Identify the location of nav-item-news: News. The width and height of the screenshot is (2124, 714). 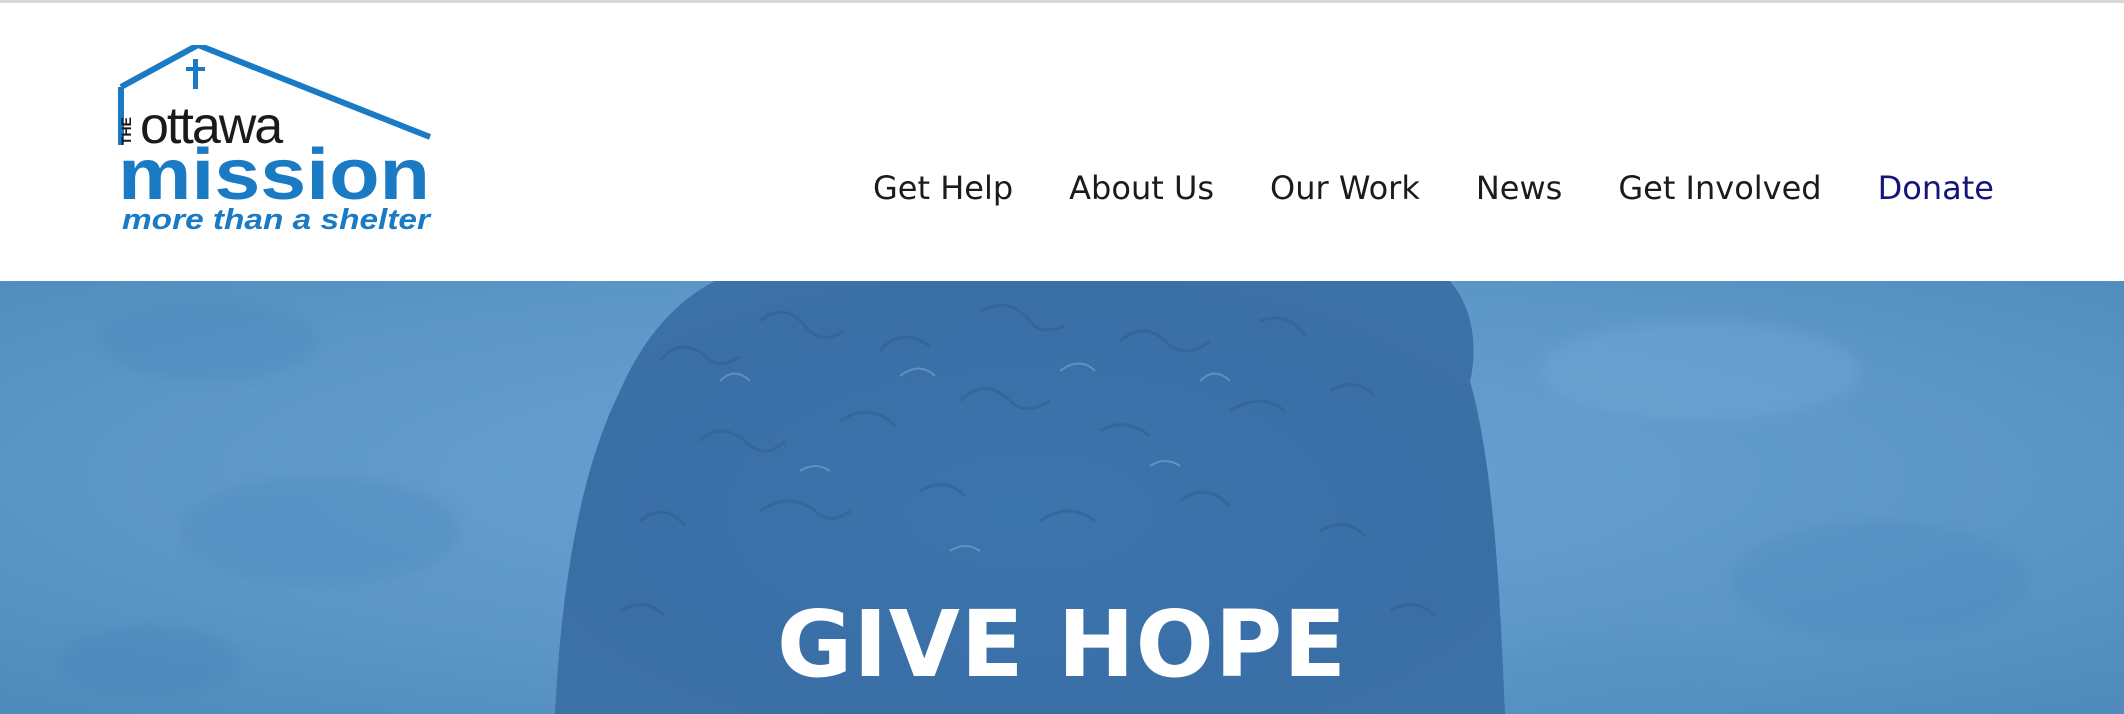
(1519, 188).